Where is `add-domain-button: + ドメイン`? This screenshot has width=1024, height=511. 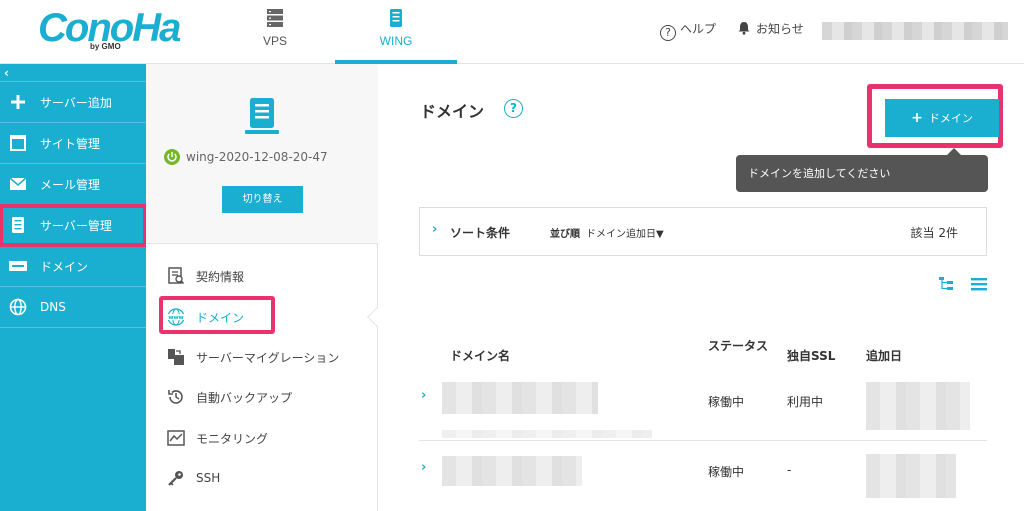 add-domain-button: + ドメイン is located at coordinates (942, 118).